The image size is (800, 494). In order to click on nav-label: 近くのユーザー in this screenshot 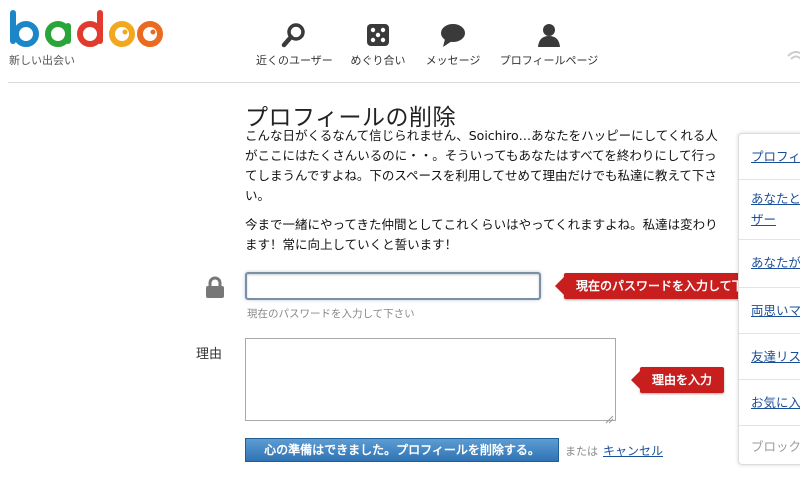, I will do `click(294, 60)`.